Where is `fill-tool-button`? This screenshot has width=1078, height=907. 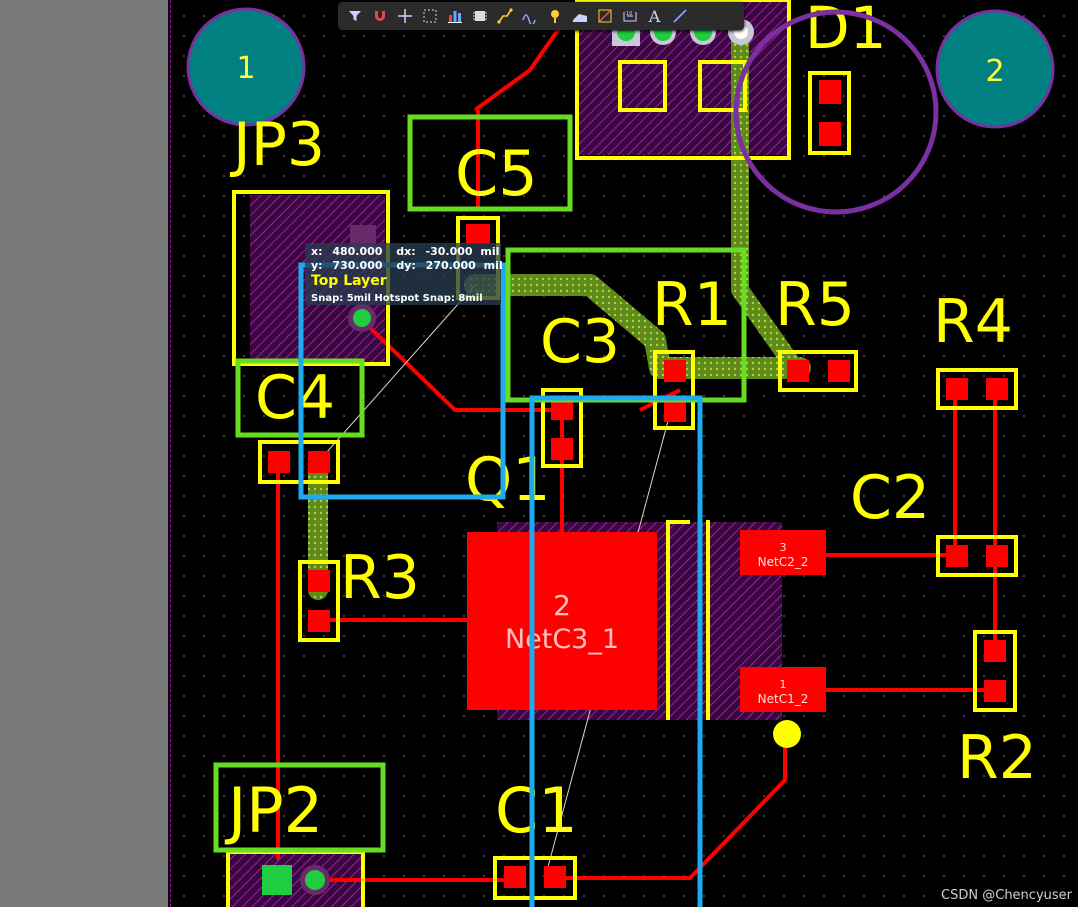
fill-tool-button is located at coordinates (579, 16).